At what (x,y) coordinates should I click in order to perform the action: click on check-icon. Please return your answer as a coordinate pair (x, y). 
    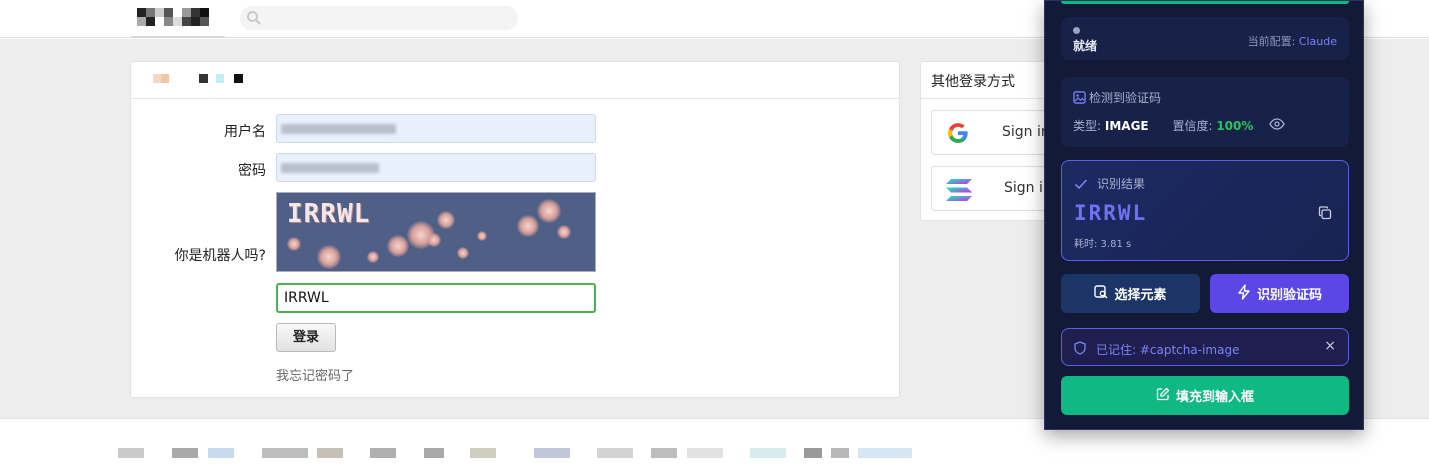
    Looking at the image, I should click on (1081, 184).